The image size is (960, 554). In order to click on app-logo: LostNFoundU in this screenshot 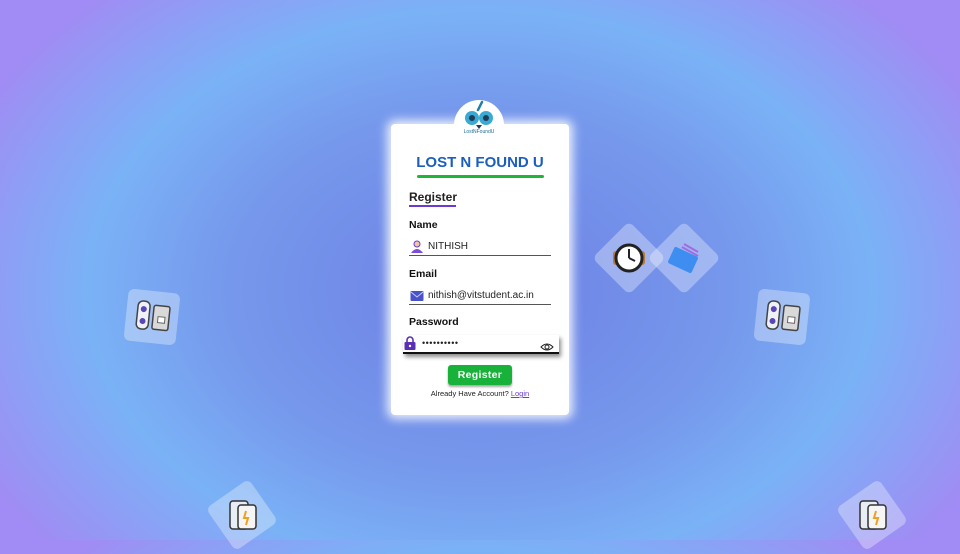, I will do `click(479, 125)`.